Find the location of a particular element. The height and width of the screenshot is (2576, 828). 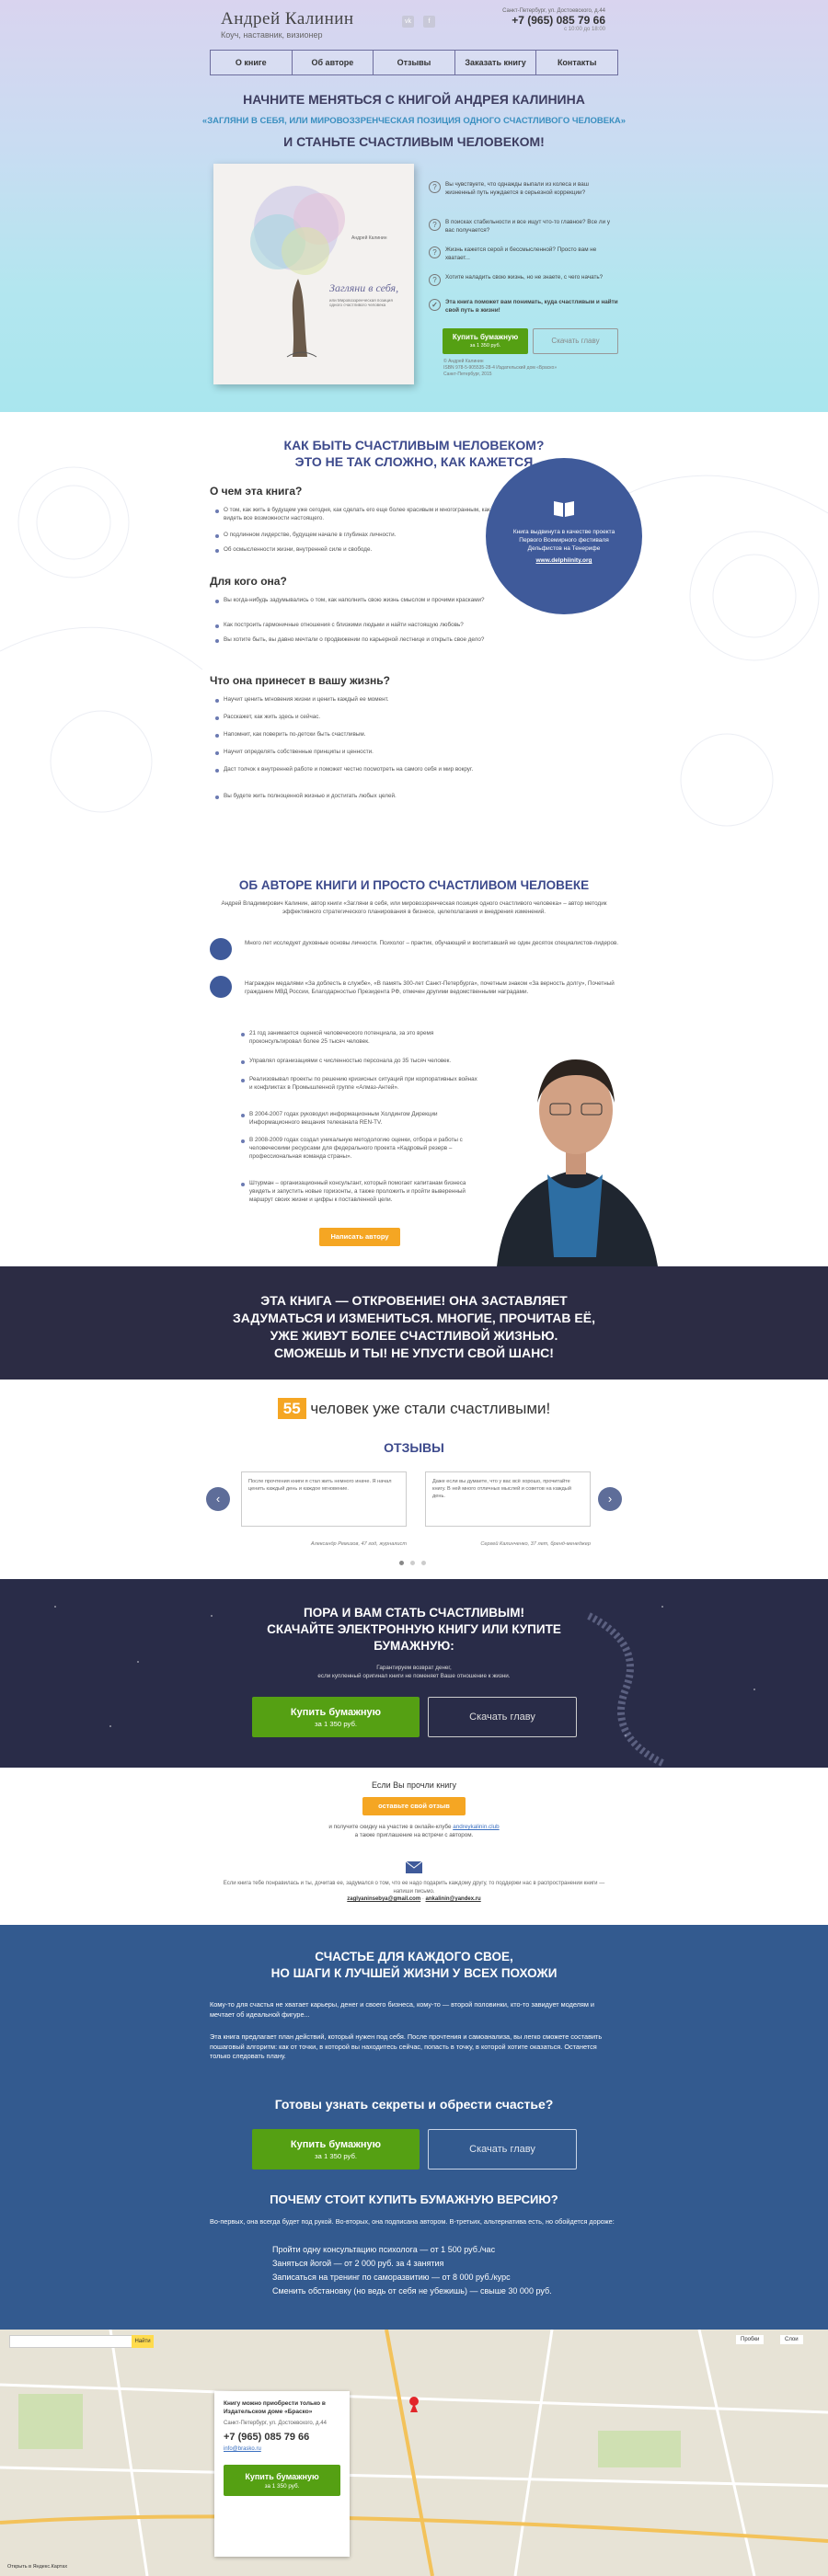

hero-subtitle: И СТАНЬТЕ СЧАСТЛИВЫМ ЧЕЛОВЕКОМ! is located at coordinates (414, 141).